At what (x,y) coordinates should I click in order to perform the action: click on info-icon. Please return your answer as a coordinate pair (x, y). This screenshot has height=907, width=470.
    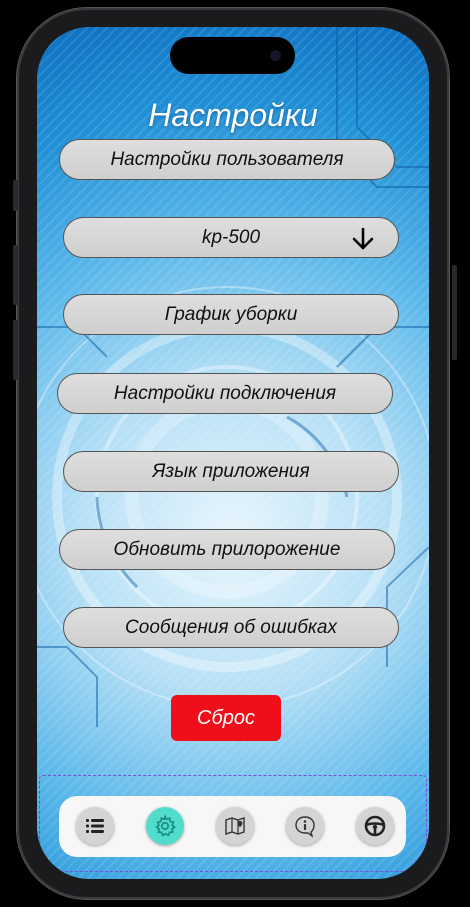
    Looking at the image, I should click on (305, 827).